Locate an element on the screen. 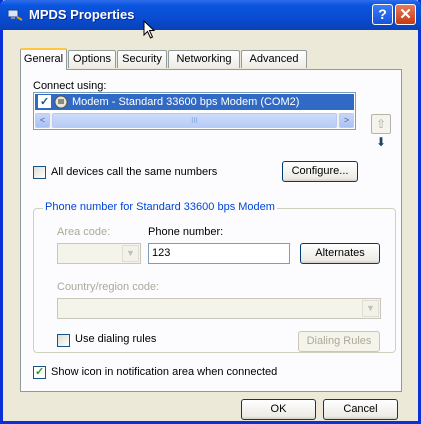  tab-general: General is located at coordinates (43, 59).